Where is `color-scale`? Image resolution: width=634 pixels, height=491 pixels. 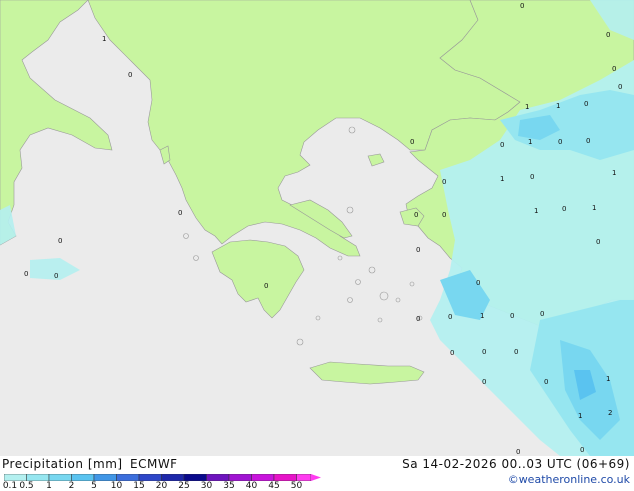
color-scale is located at coordinates (162, 477).